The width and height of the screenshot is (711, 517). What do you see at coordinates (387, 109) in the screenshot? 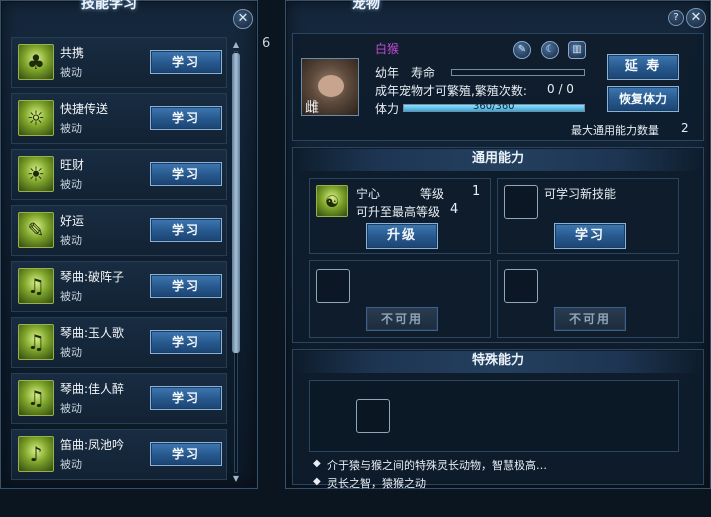
I see `stamina-label: 体力` at bounding box center [387, 109].